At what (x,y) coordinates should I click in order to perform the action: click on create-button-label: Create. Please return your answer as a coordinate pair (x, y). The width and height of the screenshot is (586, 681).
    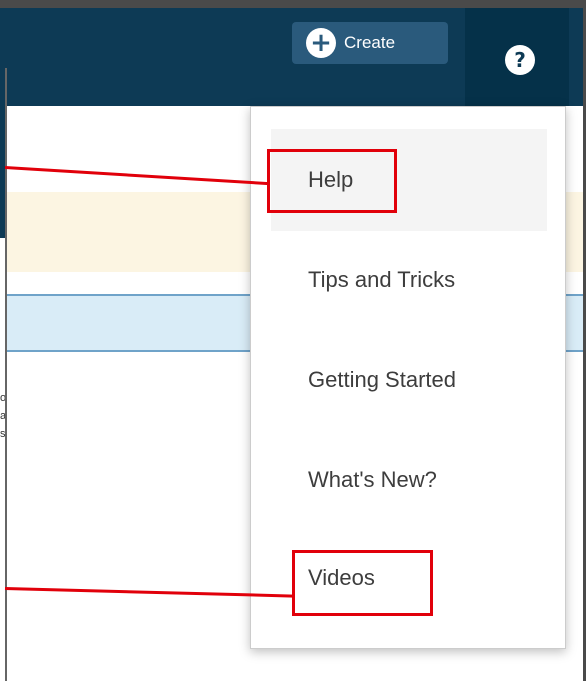
    Looking at the image, I should click on (370, 42).